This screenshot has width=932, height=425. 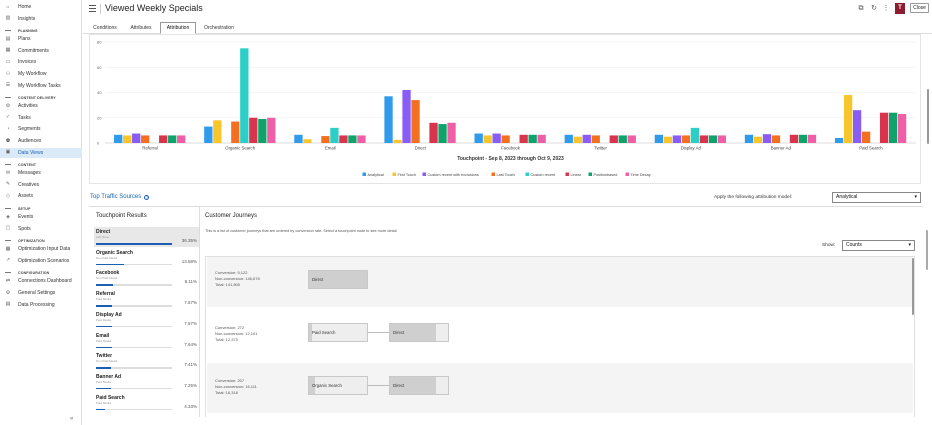 I want to click on sidebar-item-data-views: ▣ Data Views, so click(x=41, y=152).